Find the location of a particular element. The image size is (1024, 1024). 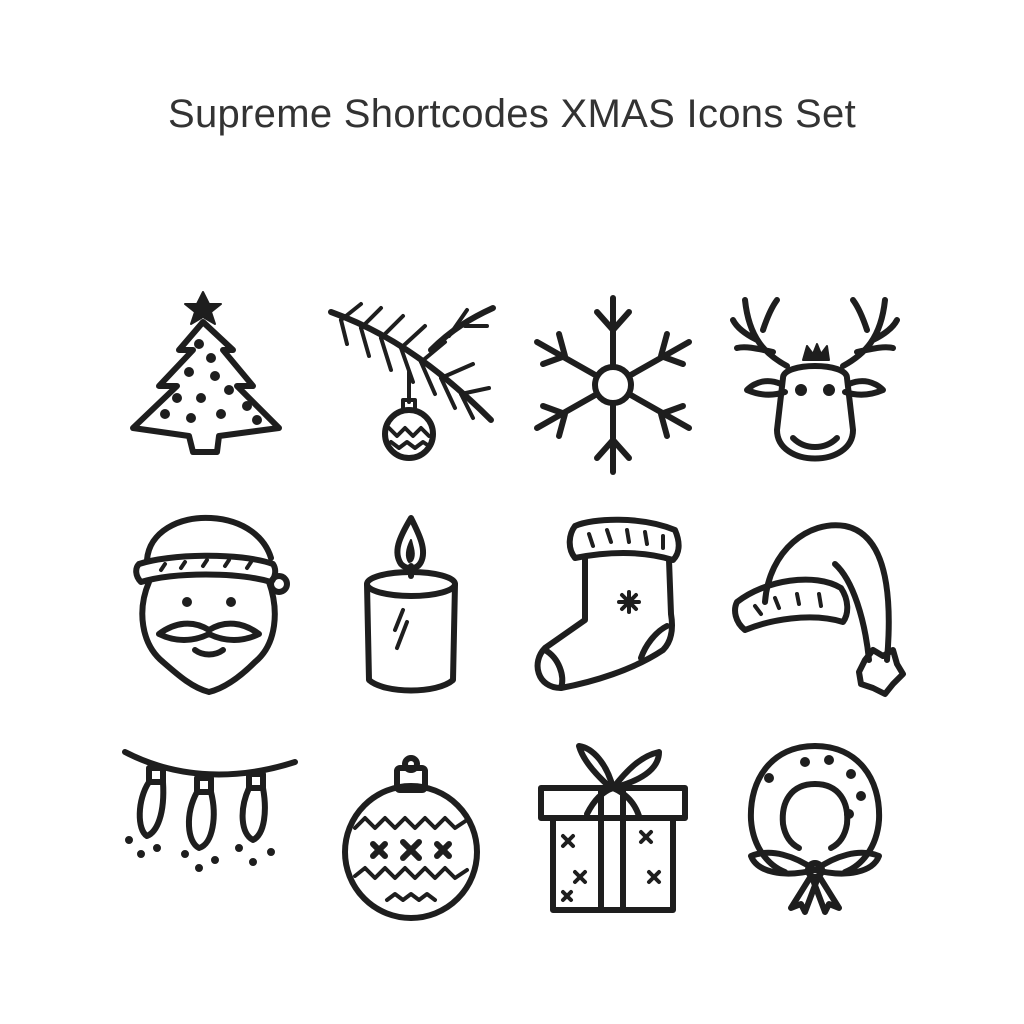

pine-branch-ornament-icon is located at coordinates (412, 381).